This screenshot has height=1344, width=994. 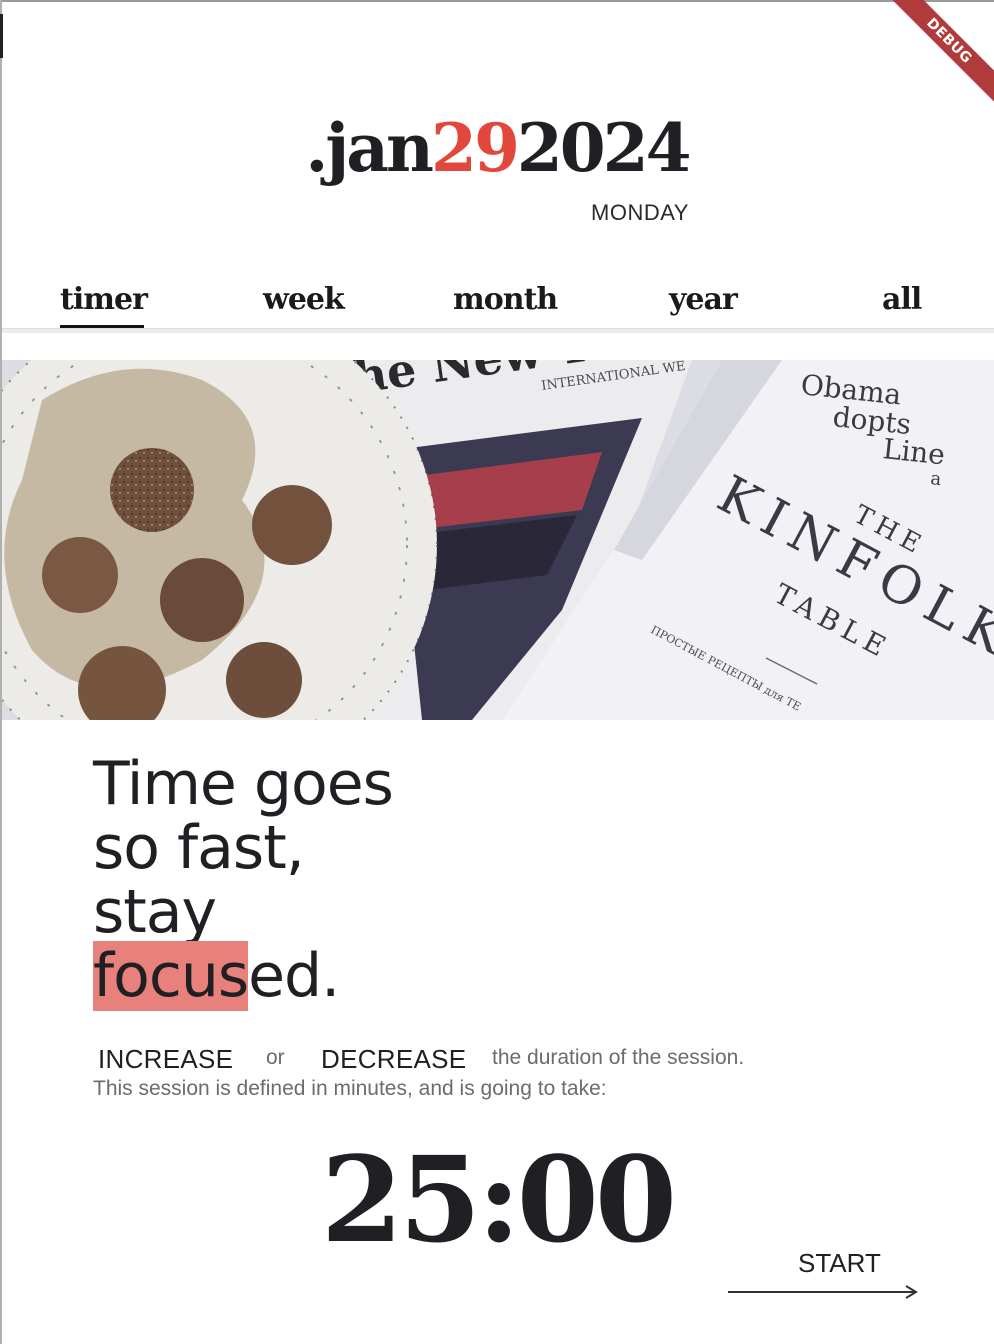 What do you see at coordinates (155, 912) in the screenshot?
I see `quote-line-3: stay` at bounding box center [155, 912].